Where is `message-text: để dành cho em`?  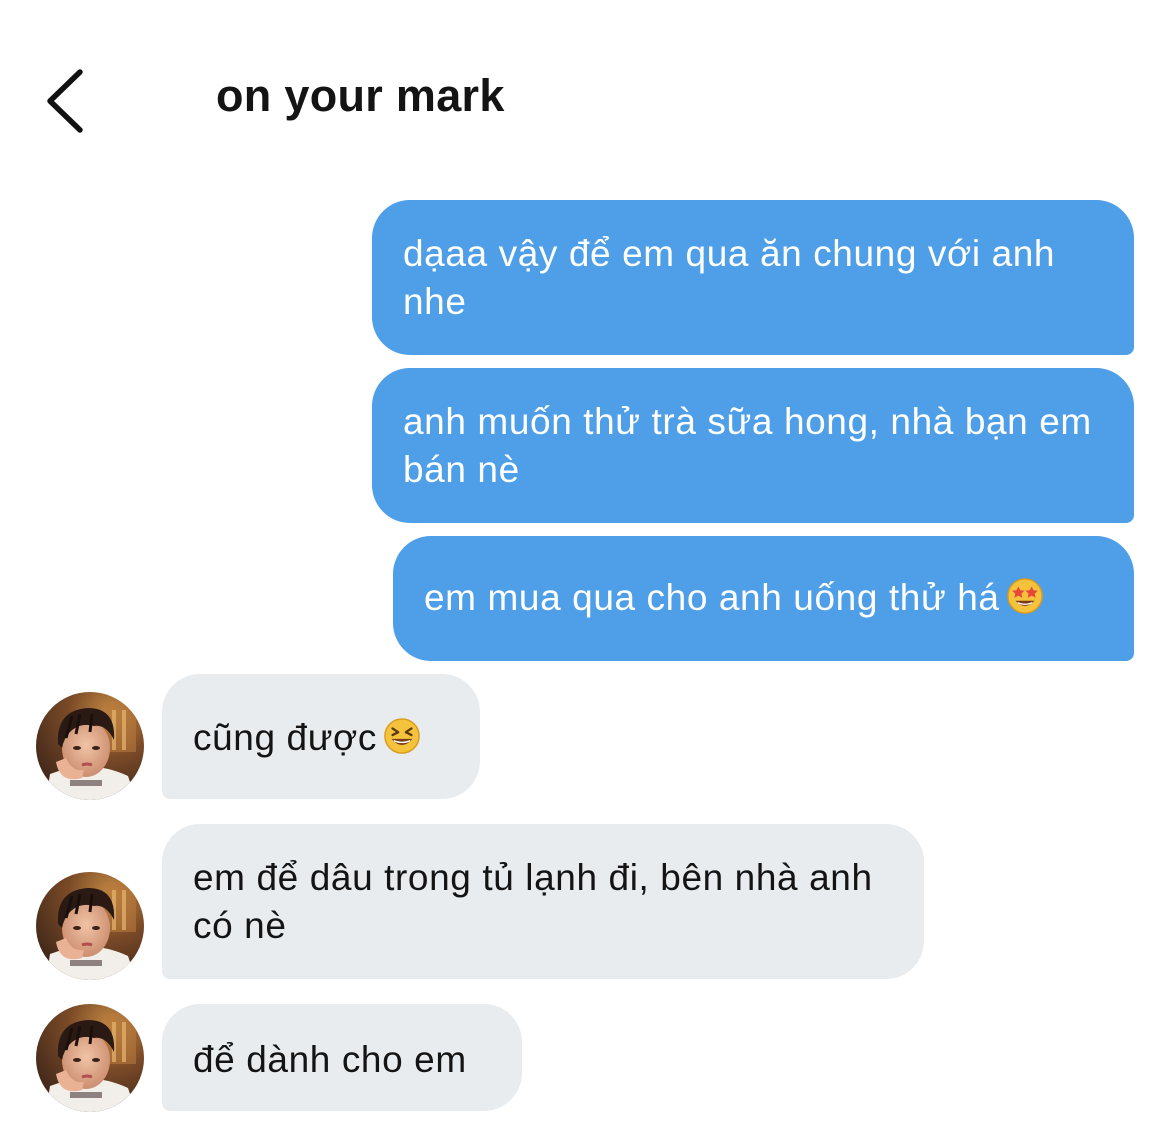
message-text: để dành cho em is located at coordinates (330, 1059).